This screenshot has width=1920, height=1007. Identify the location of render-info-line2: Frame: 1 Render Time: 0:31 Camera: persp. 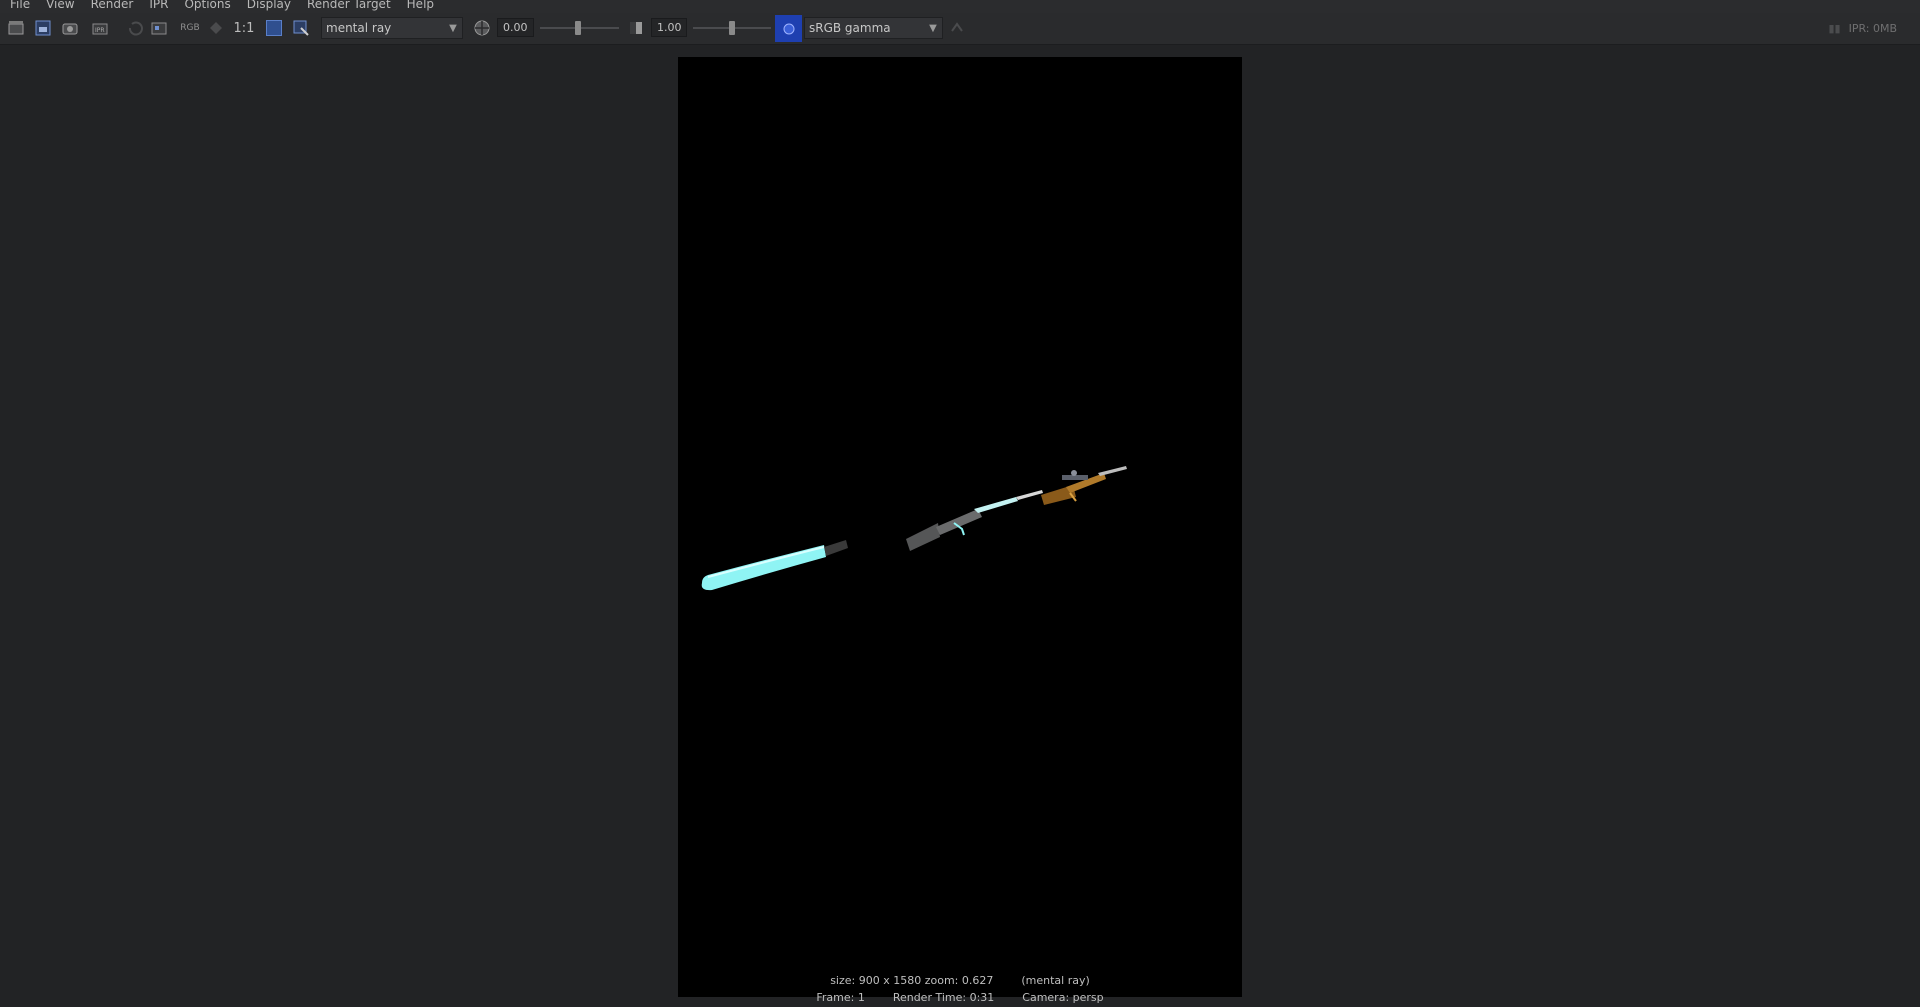
(960, 997).